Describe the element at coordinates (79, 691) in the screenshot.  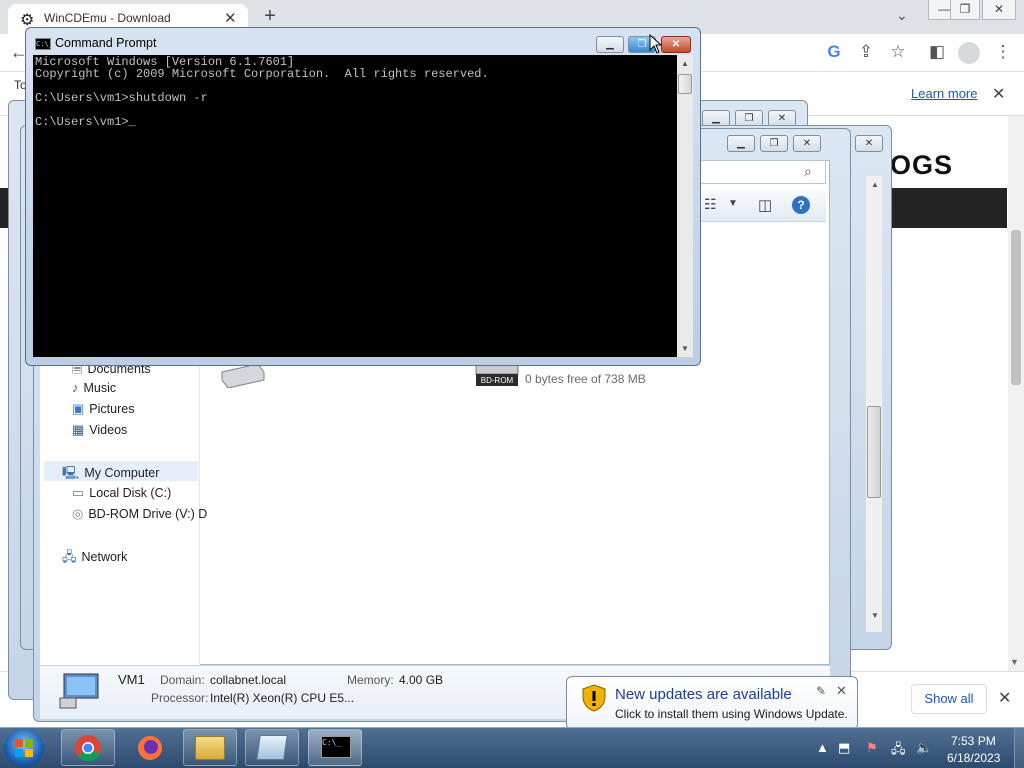
I see `computer-icon` at that location.